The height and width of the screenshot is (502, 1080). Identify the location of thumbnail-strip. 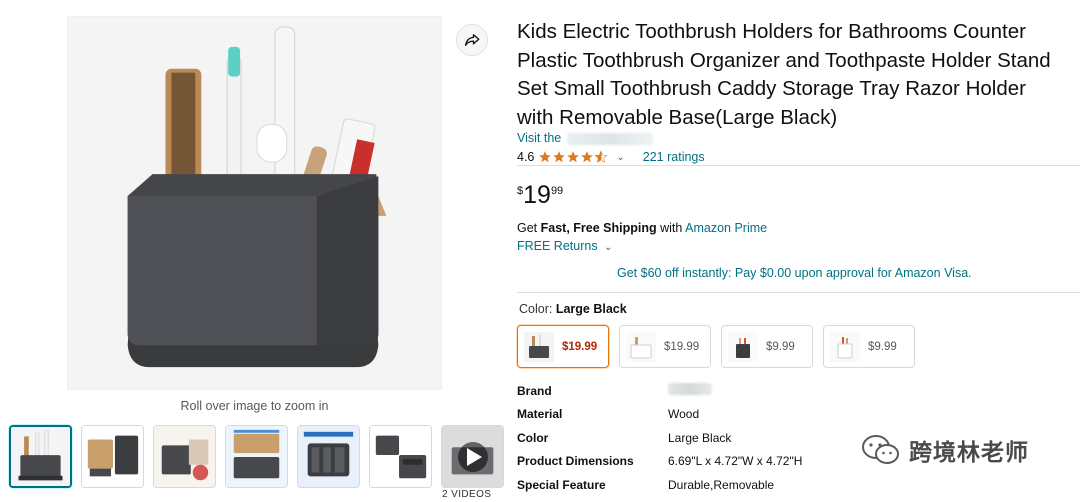
(256, 456).